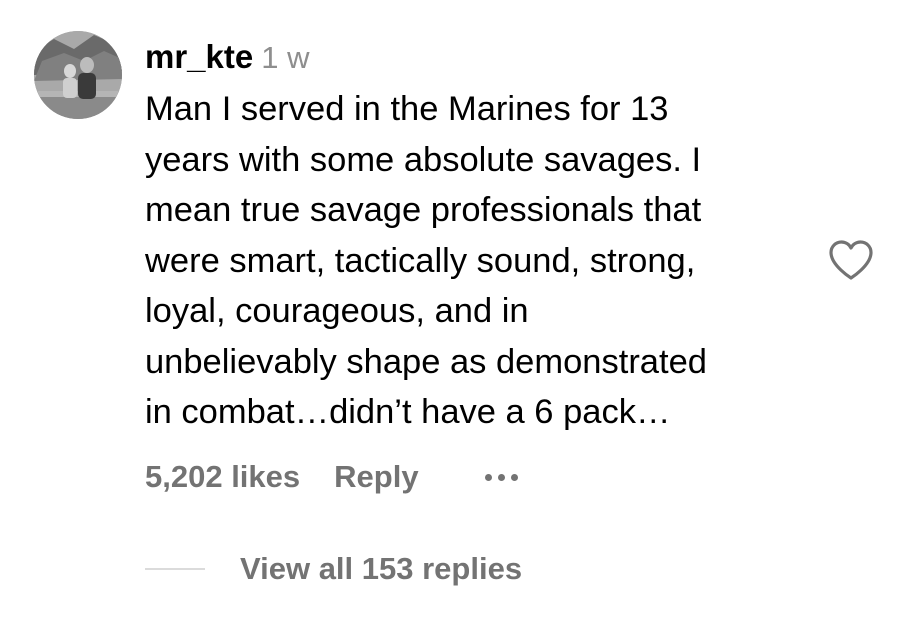 The width and height of the screenshot is (914, 632). Describe the element at coordinates (222, 477) in the screenshot. I see `likes-count: 5,202 likes` at that location.